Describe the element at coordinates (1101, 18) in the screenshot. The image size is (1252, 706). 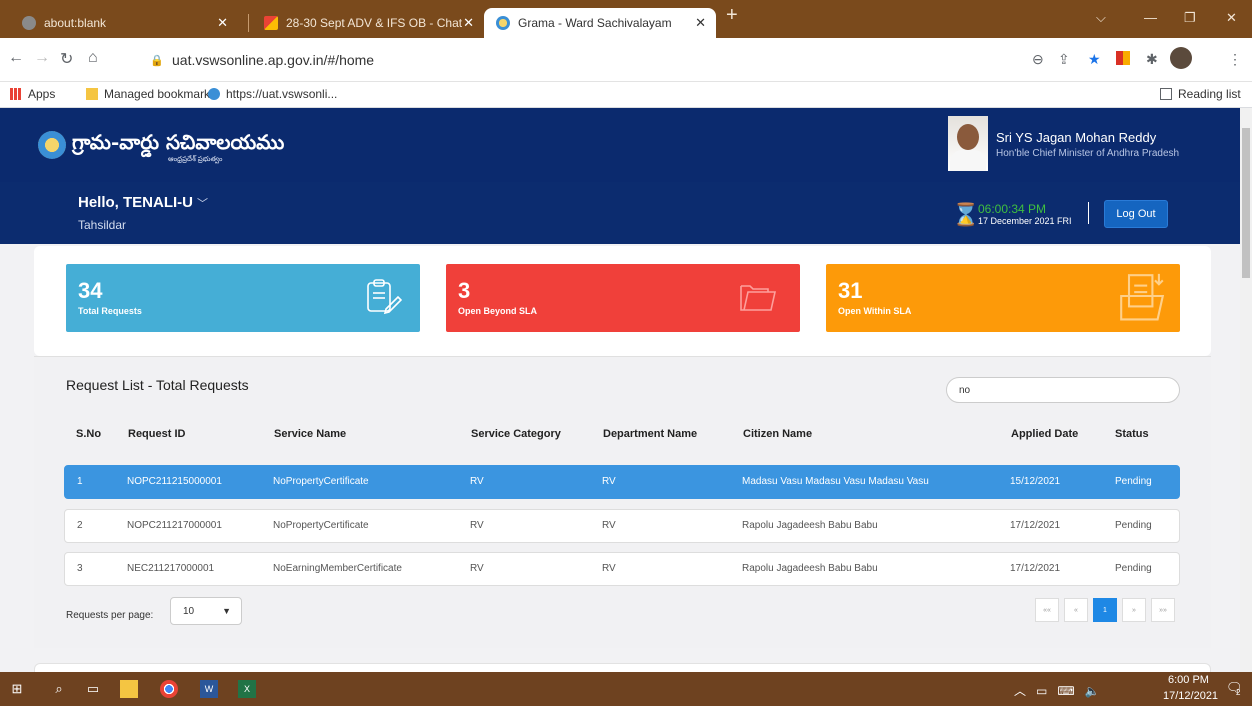
I see `chevron-down-icon: ⌵` at that location.